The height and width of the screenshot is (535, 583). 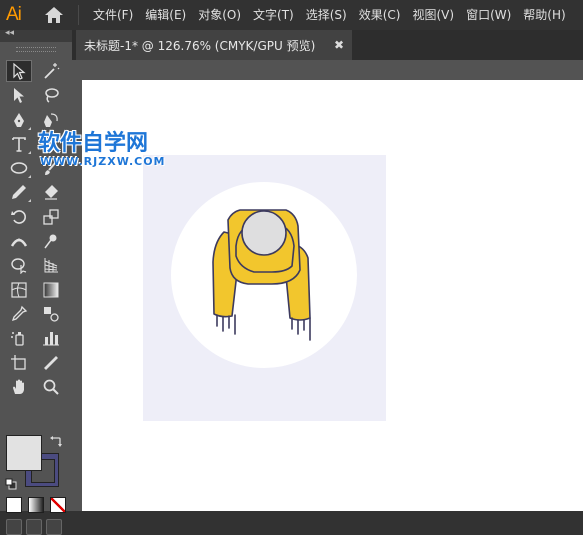 I want to click on close-icon: ✖, so click(x=339, y=45).